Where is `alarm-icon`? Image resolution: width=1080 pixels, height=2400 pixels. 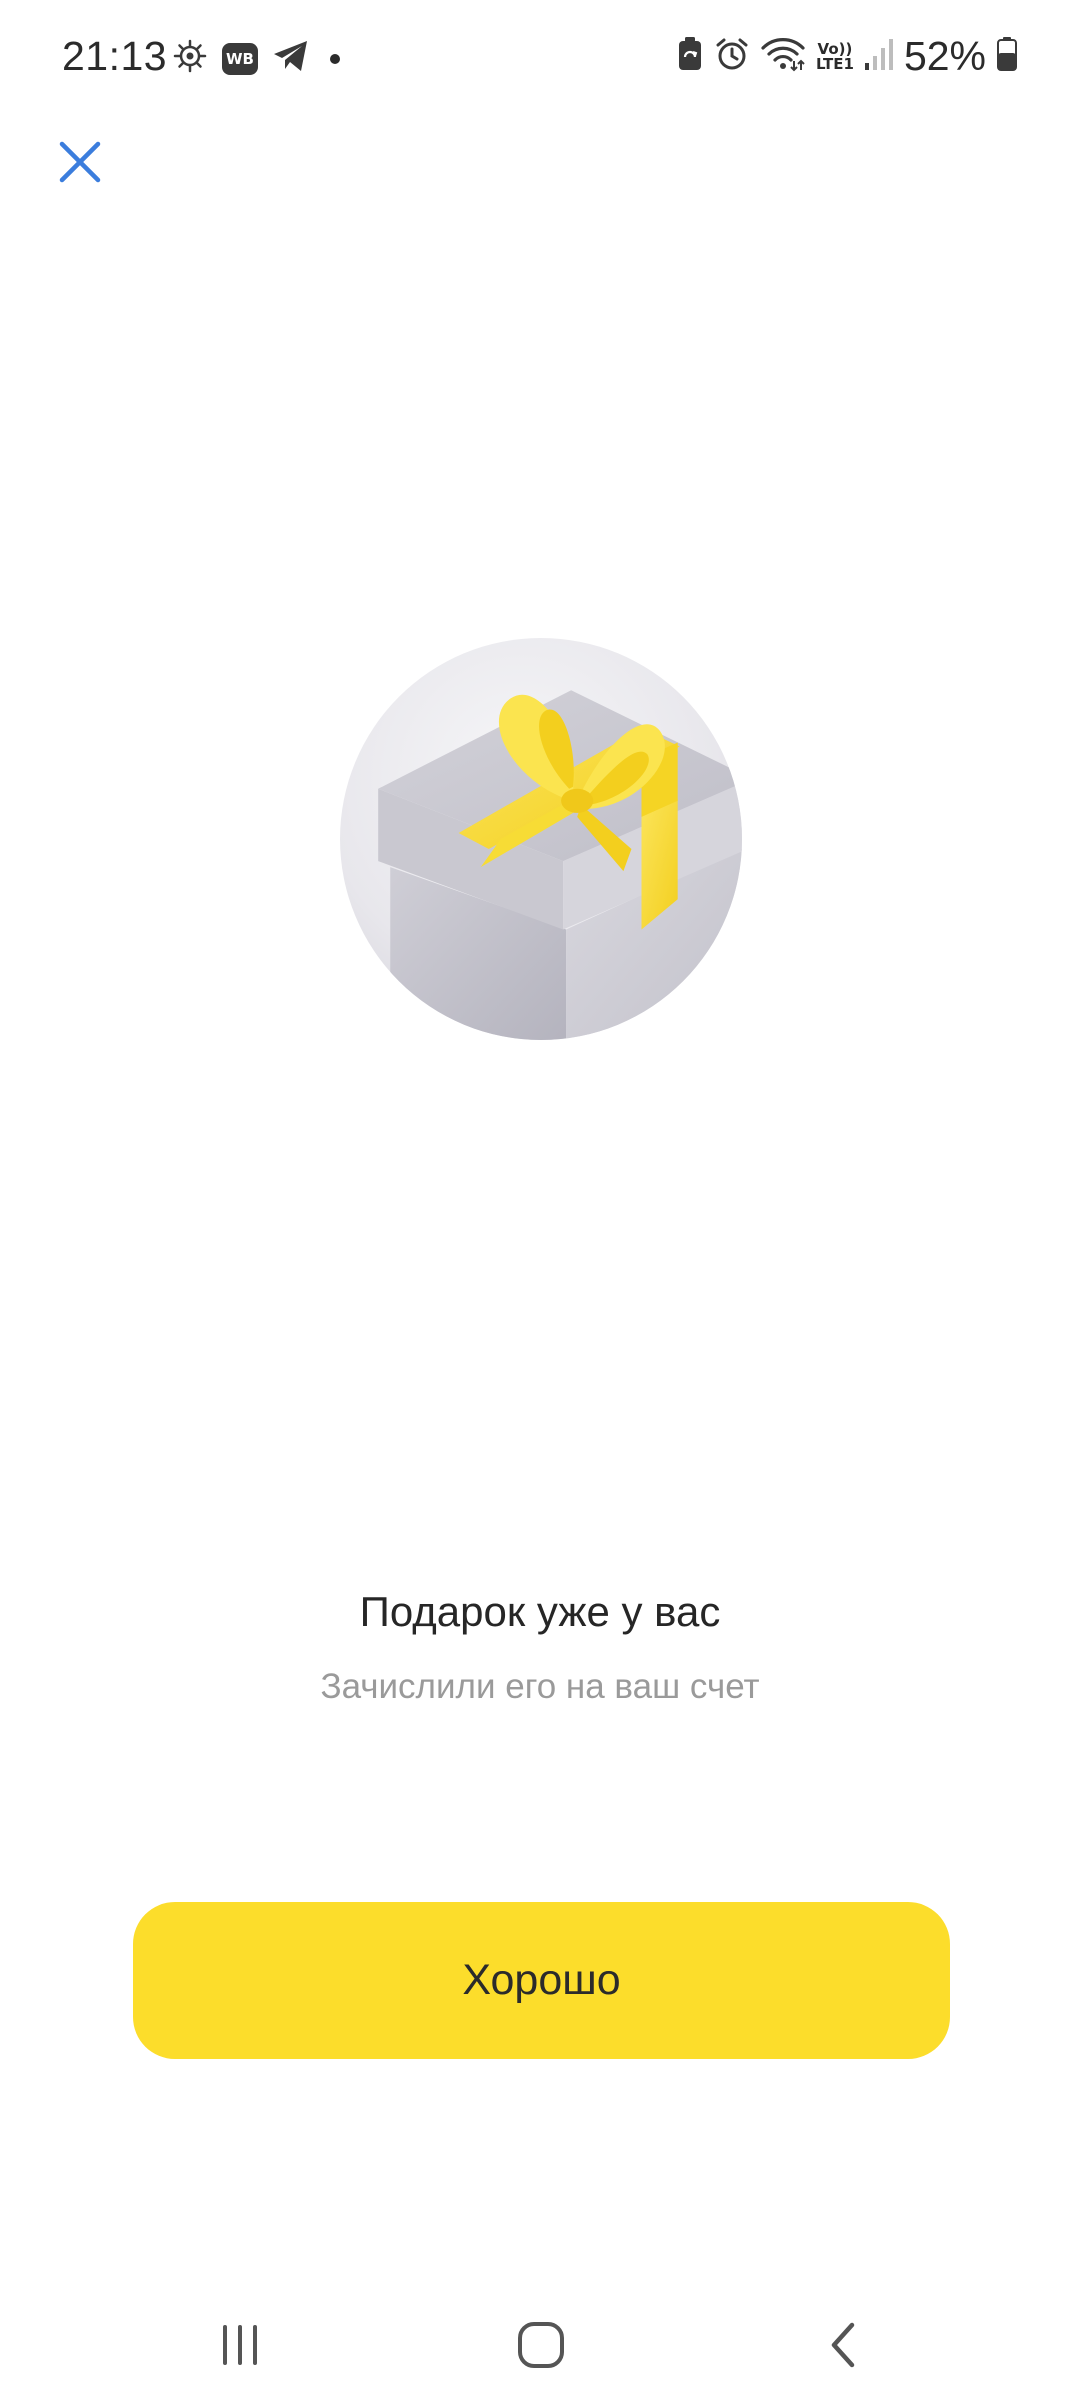
alarm-icon is located at coordinates (732, 56).